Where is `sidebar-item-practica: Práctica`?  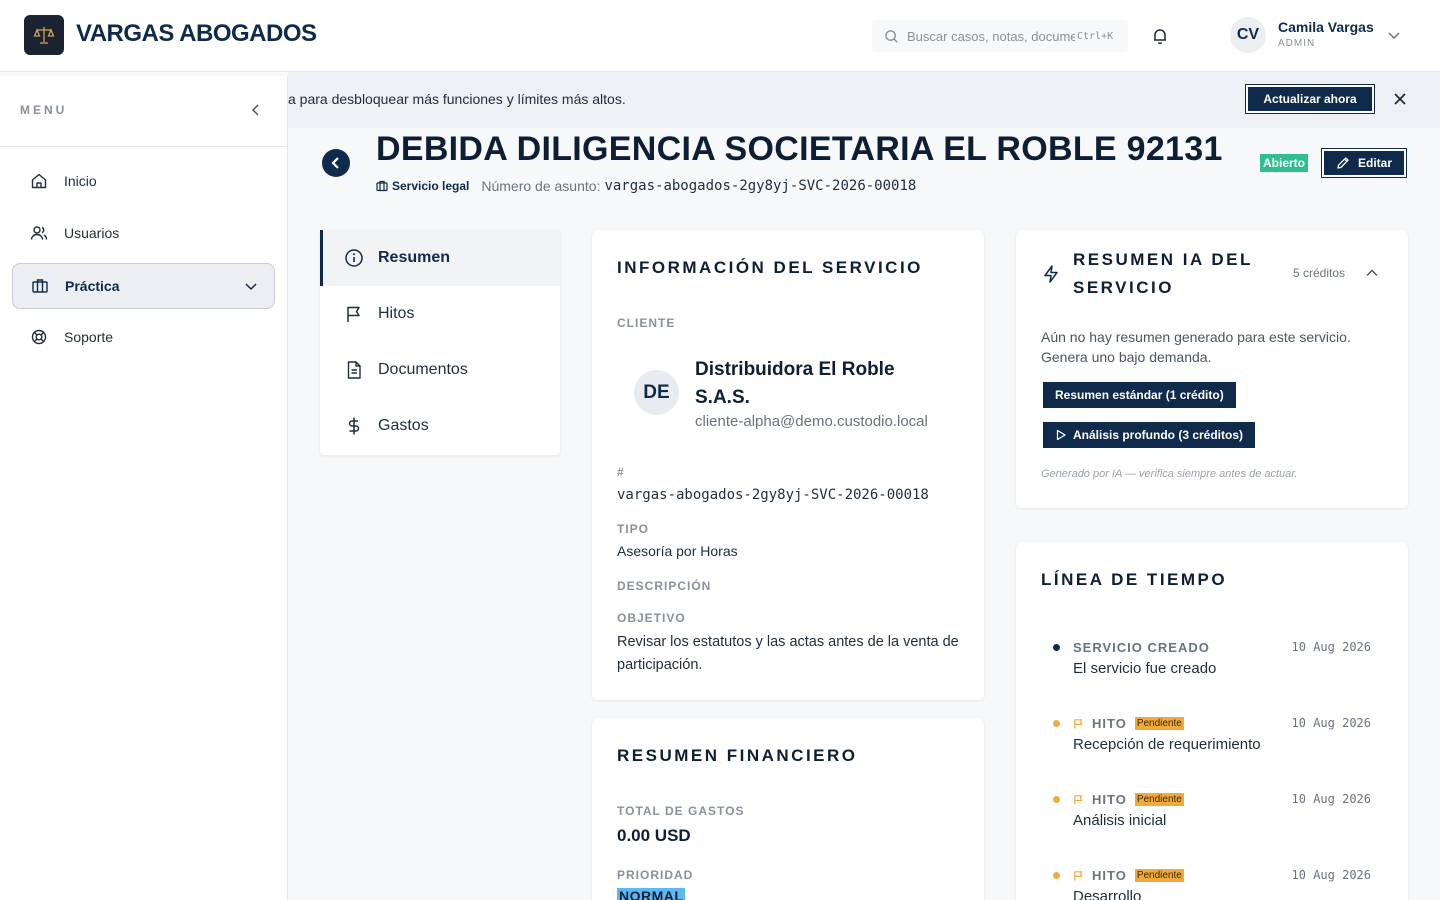
sidebar-item-practica: Práctica is located at coordinates (143, 286).